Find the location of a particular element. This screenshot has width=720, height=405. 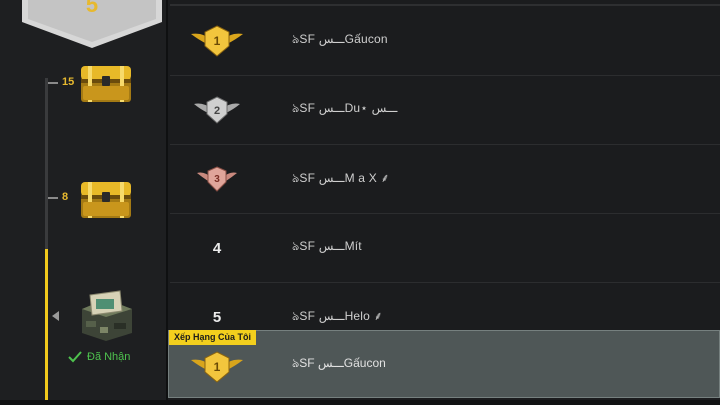

svg-text: 3 is located at coordinates (217, 179).